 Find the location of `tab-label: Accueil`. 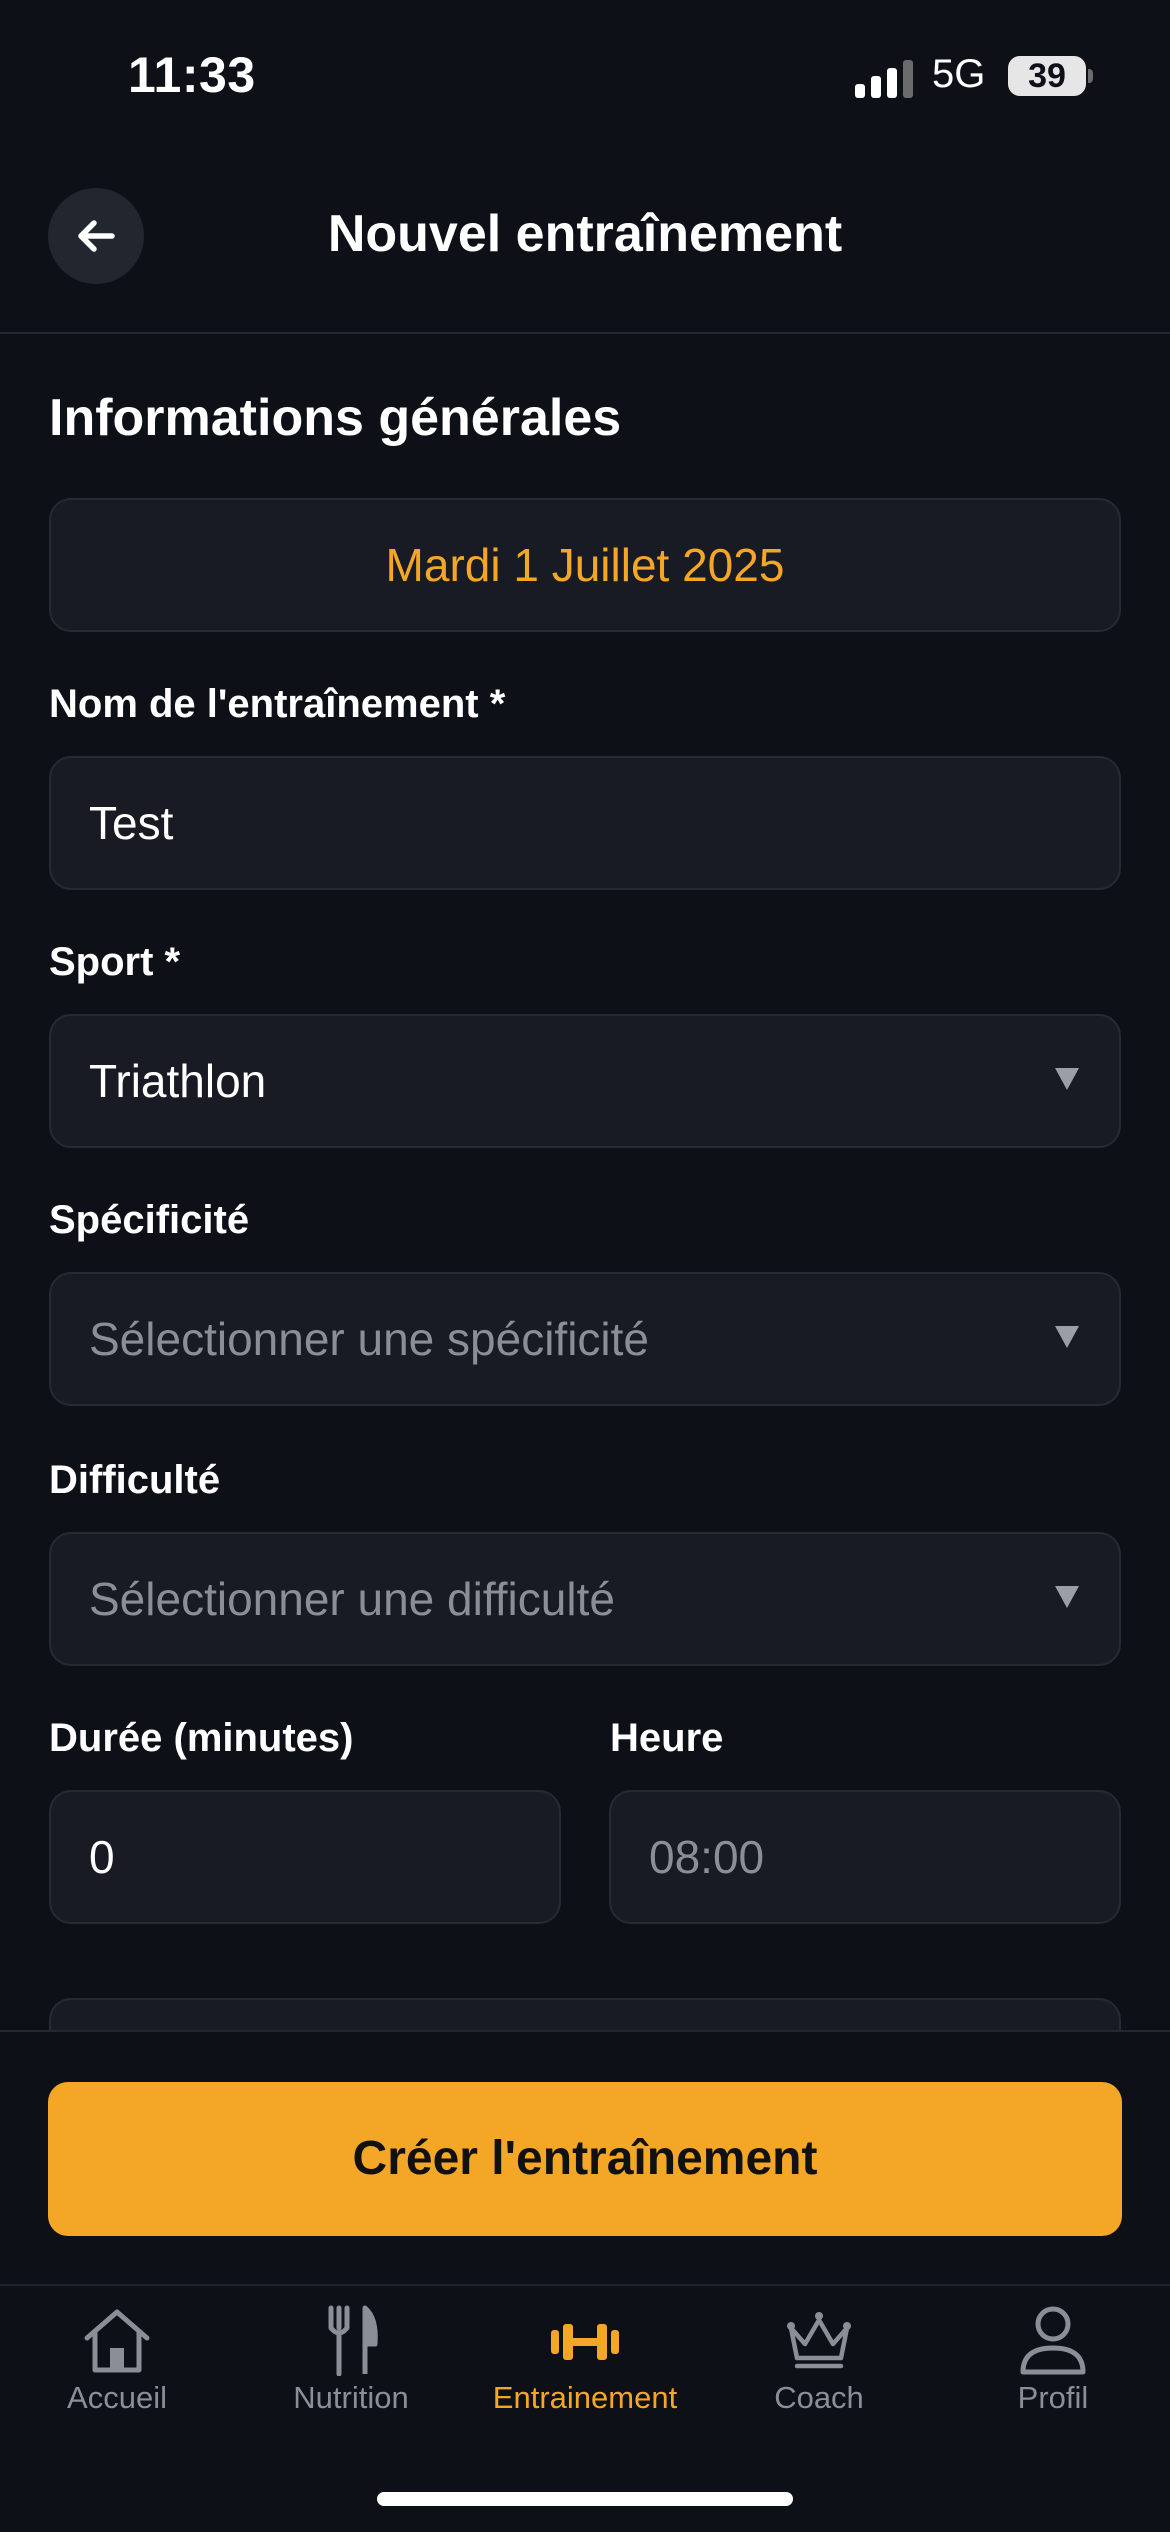

tab-label: Accueil is located at coordinates (117, 2397).